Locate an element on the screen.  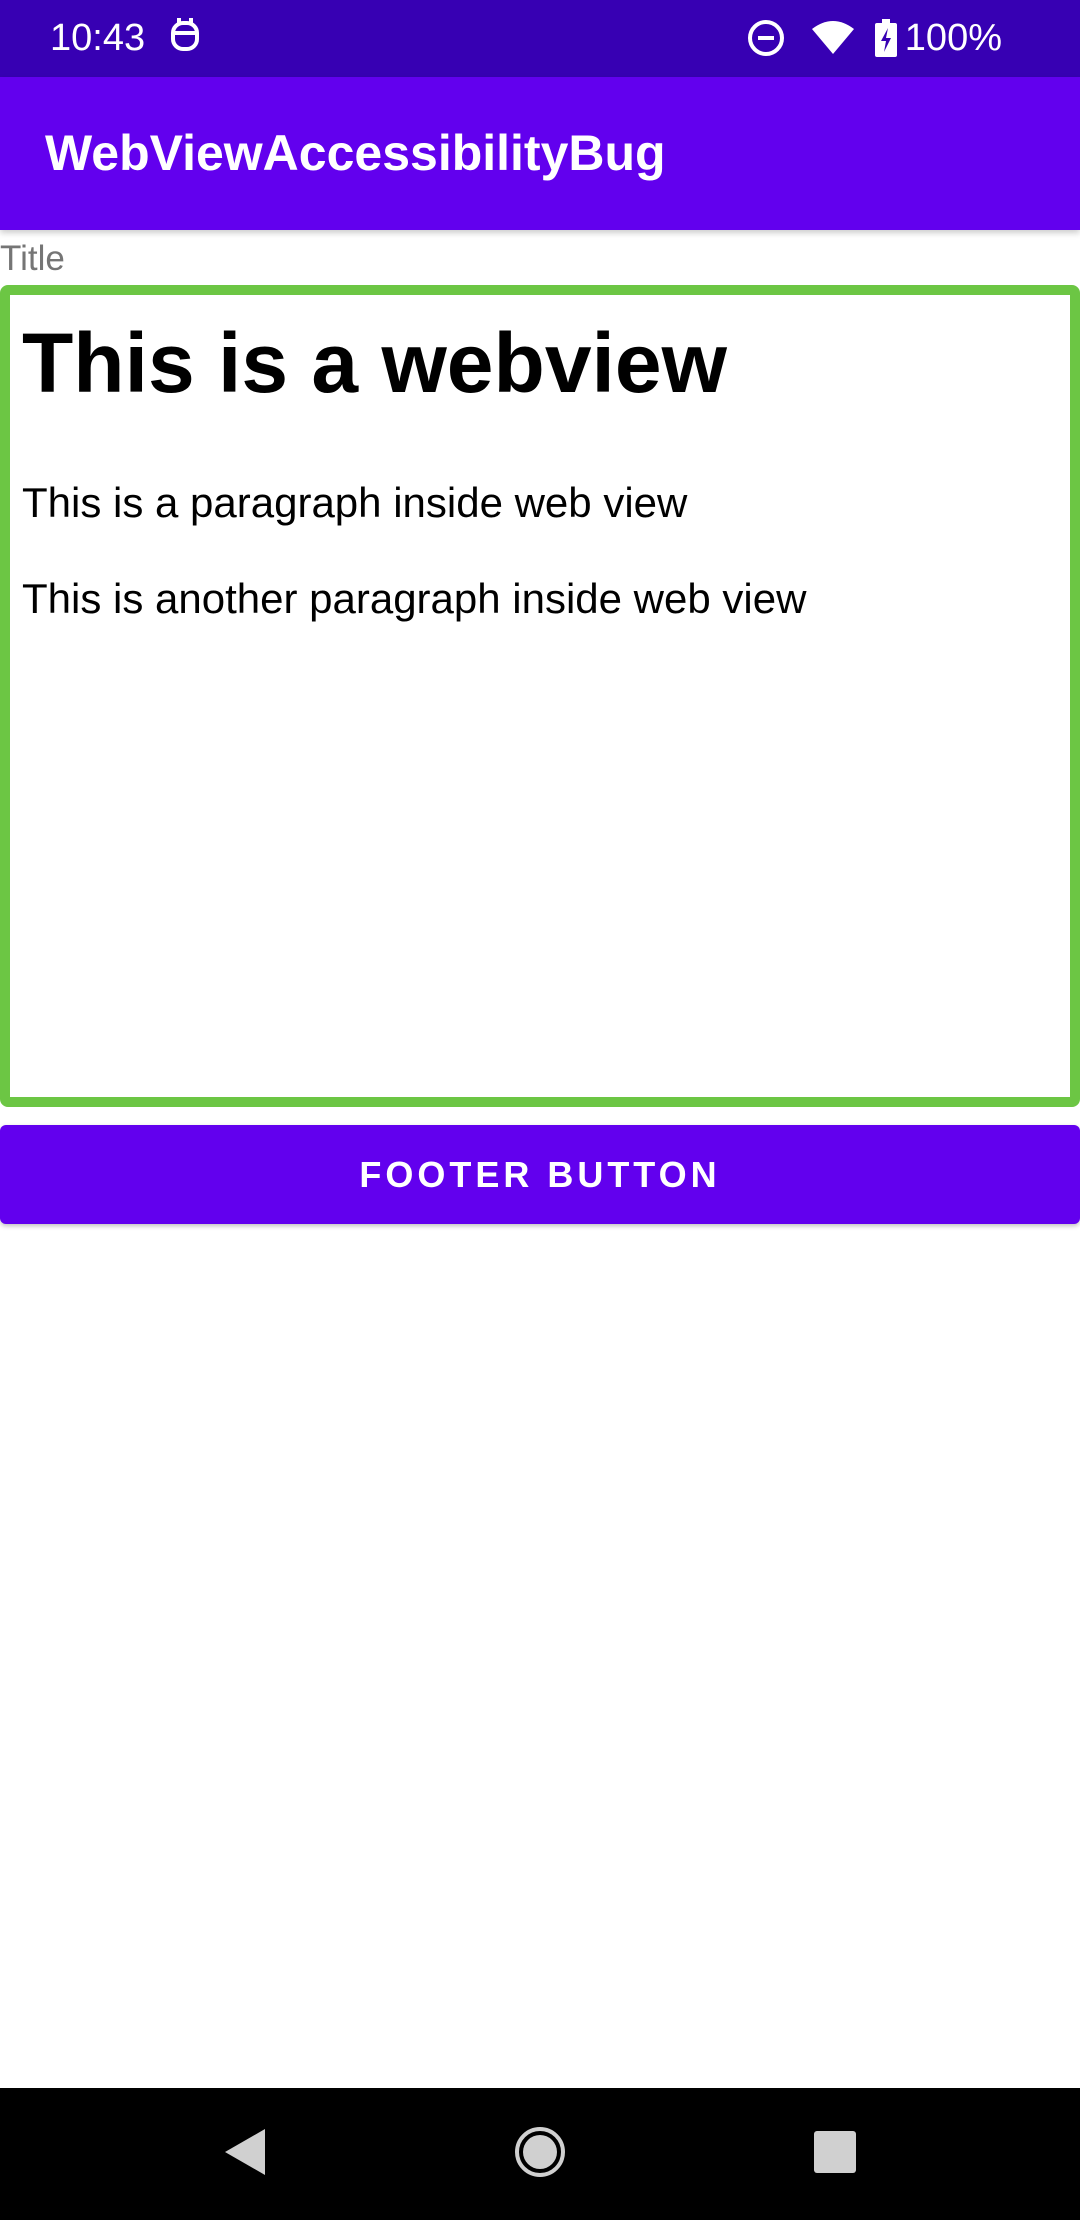
battery-percentage: 100% is located at coordinates (953, 38).